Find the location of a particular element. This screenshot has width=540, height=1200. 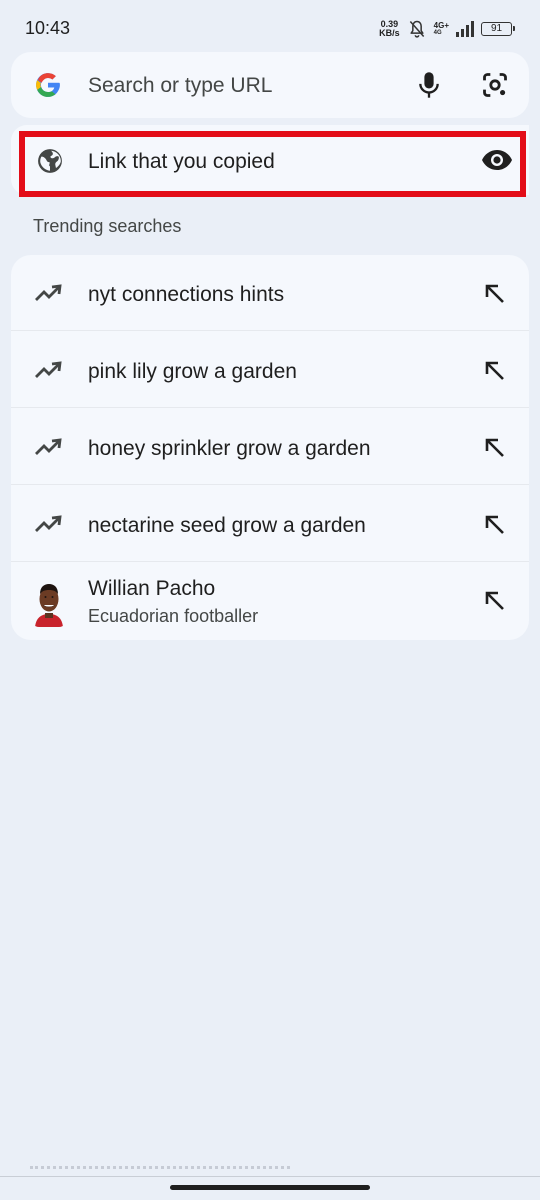

network-speed: 0.39 KB/s is located at coordinates (389, 29).